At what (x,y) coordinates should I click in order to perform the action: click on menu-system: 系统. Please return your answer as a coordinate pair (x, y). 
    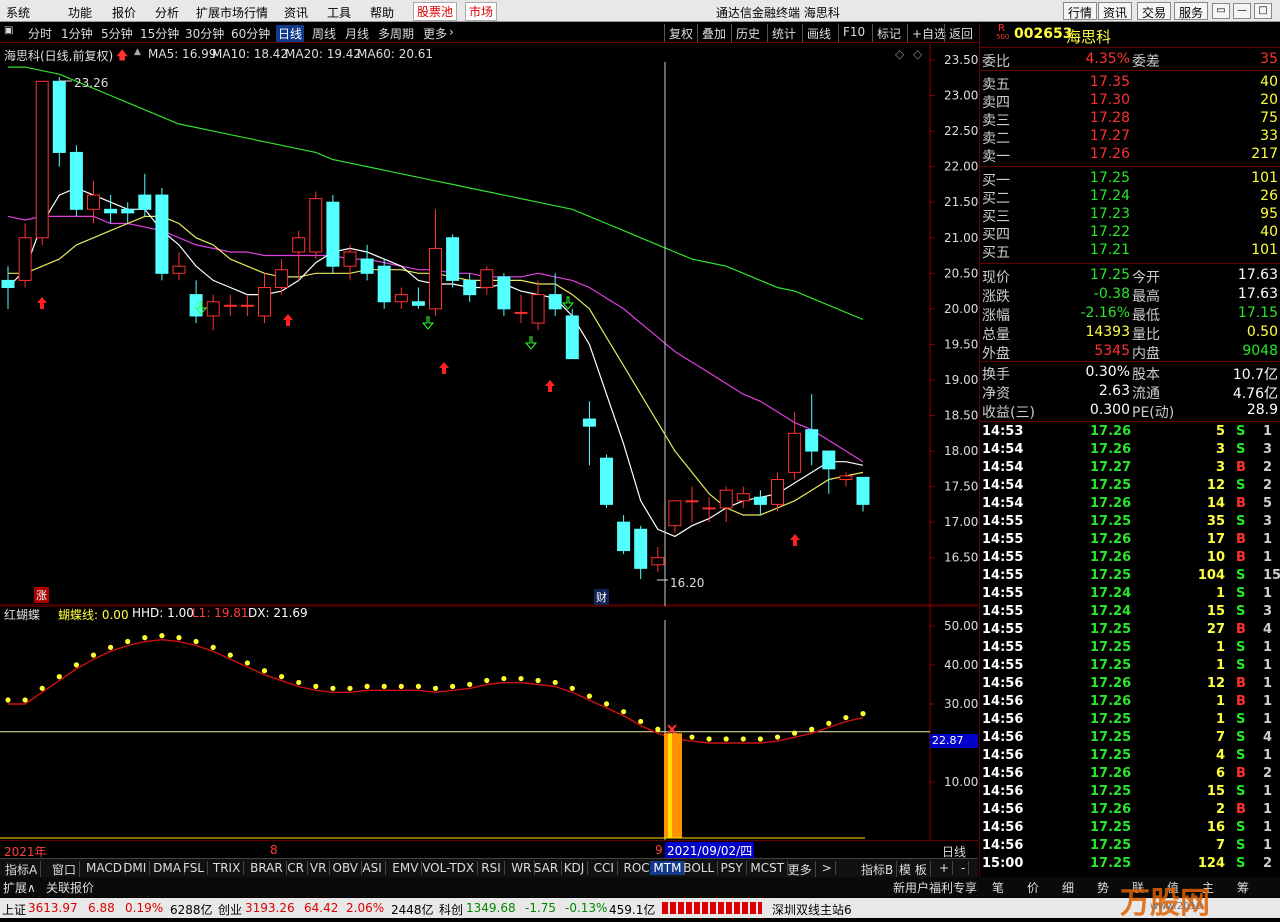
    Looking at the image, I should click on (18, 12).